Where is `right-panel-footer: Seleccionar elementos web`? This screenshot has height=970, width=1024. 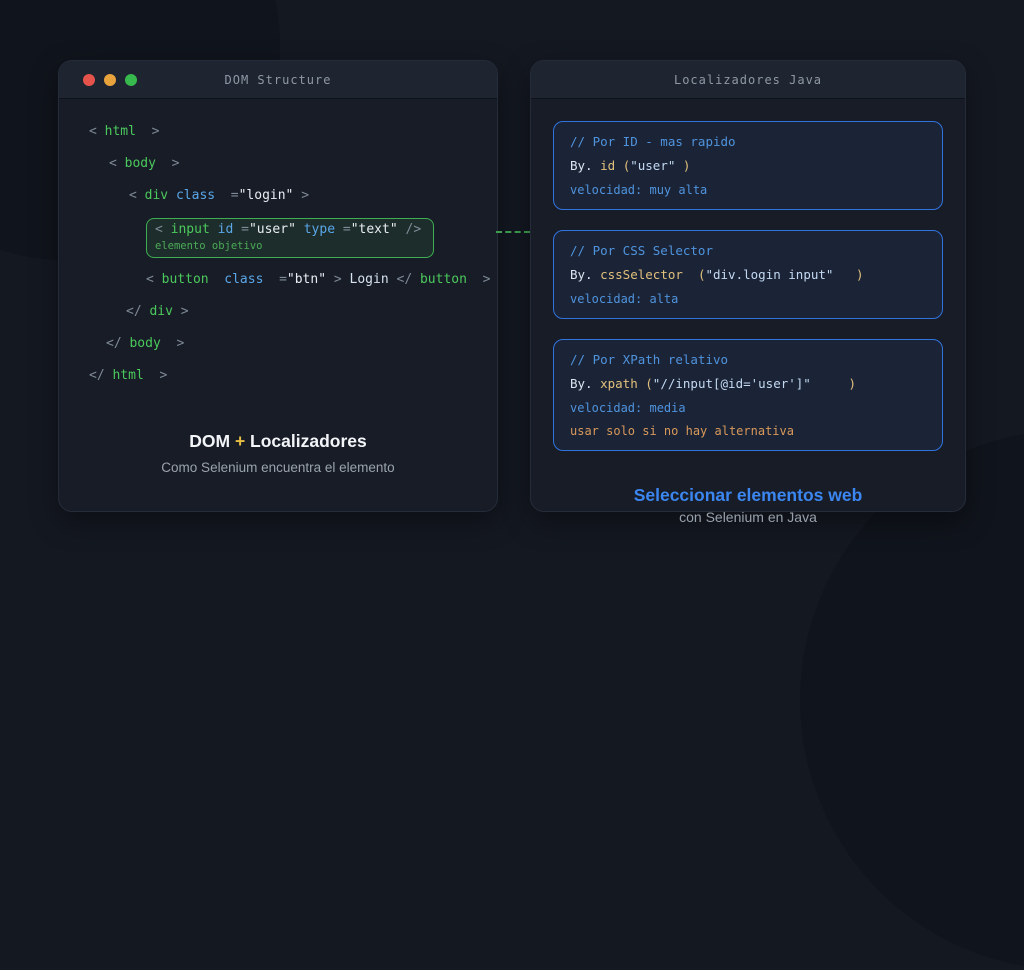
right-panel-footer: Seleccionar elementos web is located at coordinates (748, 495).